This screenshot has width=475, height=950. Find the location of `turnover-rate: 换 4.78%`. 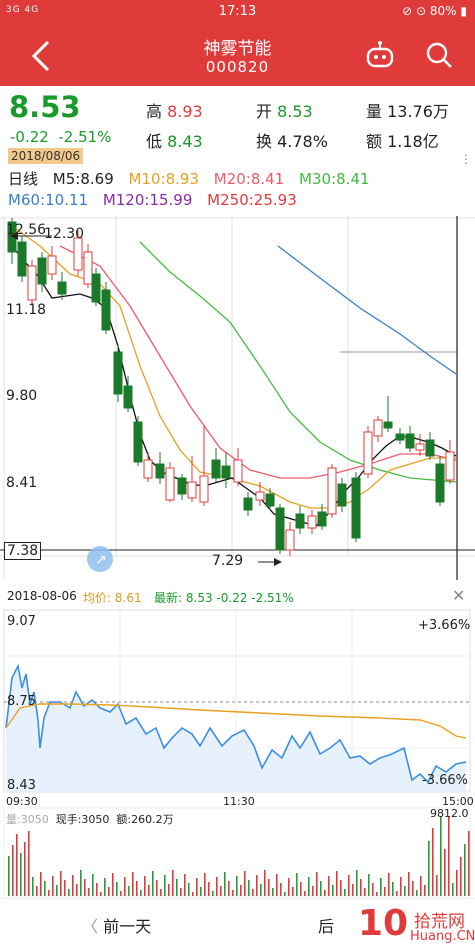

turnover-rate: 换 4.78% is located at coordinates (292, 141).